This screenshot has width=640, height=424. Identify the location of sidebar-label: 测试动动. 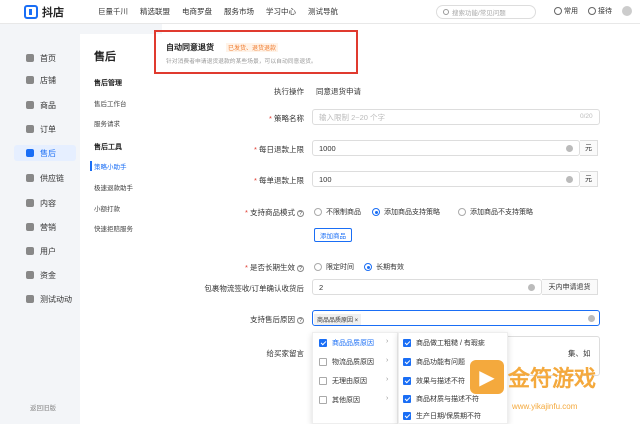
(56, 299).